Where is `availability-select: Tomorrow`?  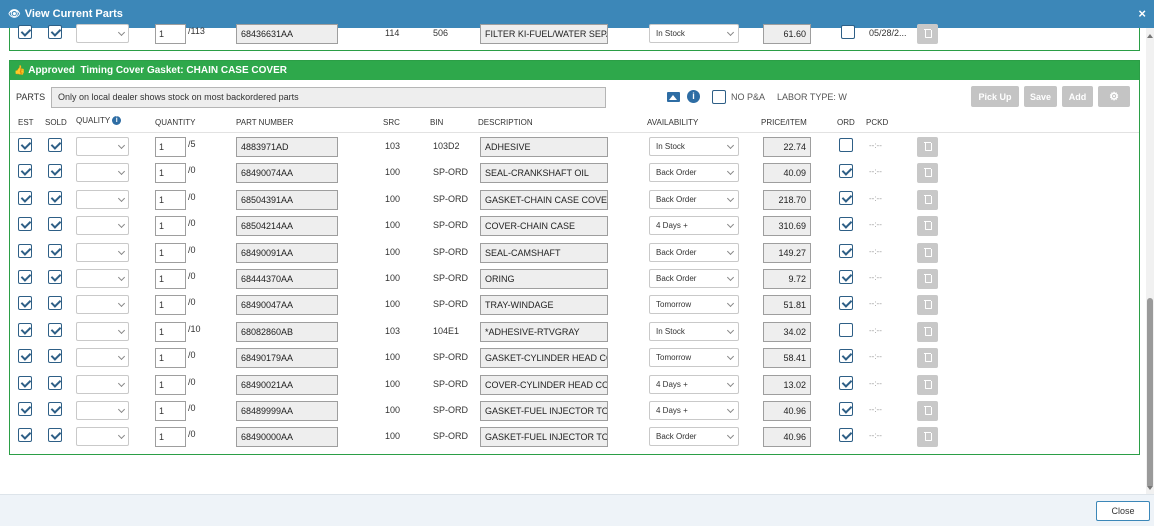 availability-select: Tomorrow is located at coordinates (694, 305).